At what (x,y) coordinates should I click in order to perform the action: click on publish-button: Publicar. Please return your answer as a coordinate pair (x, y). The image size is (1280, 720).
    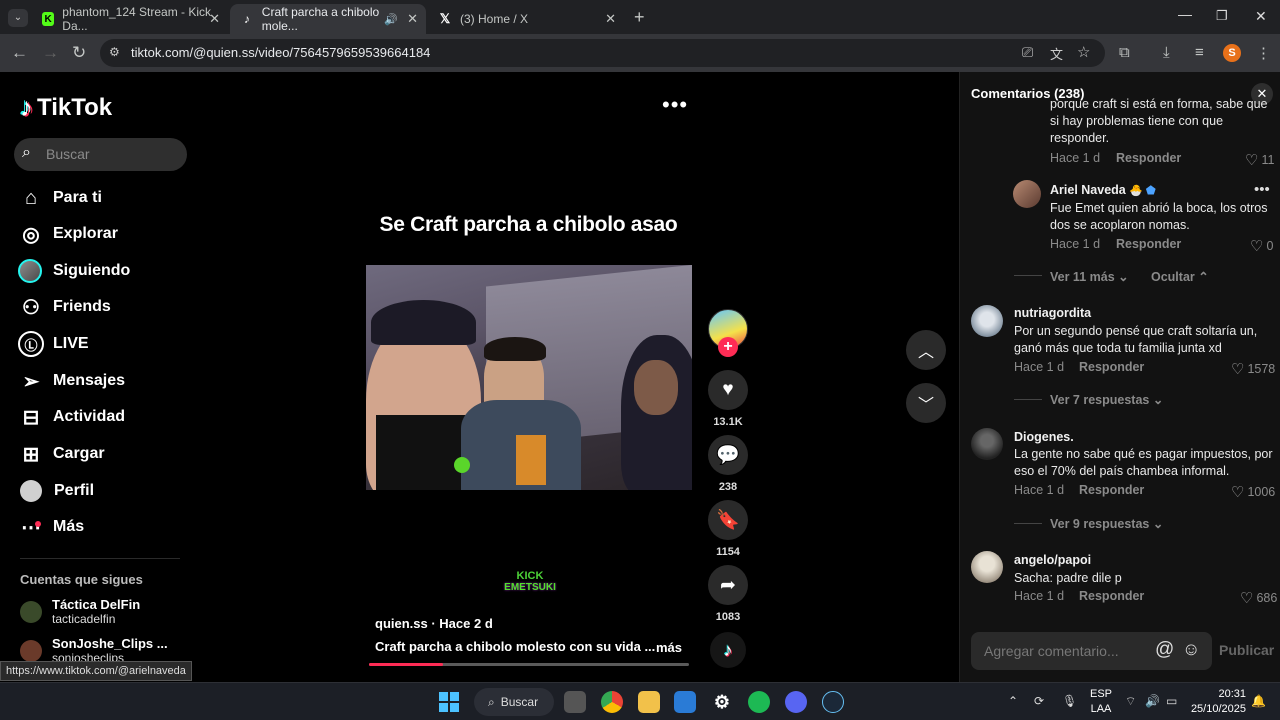
    Looking at the image, I should click on (1246, 650).